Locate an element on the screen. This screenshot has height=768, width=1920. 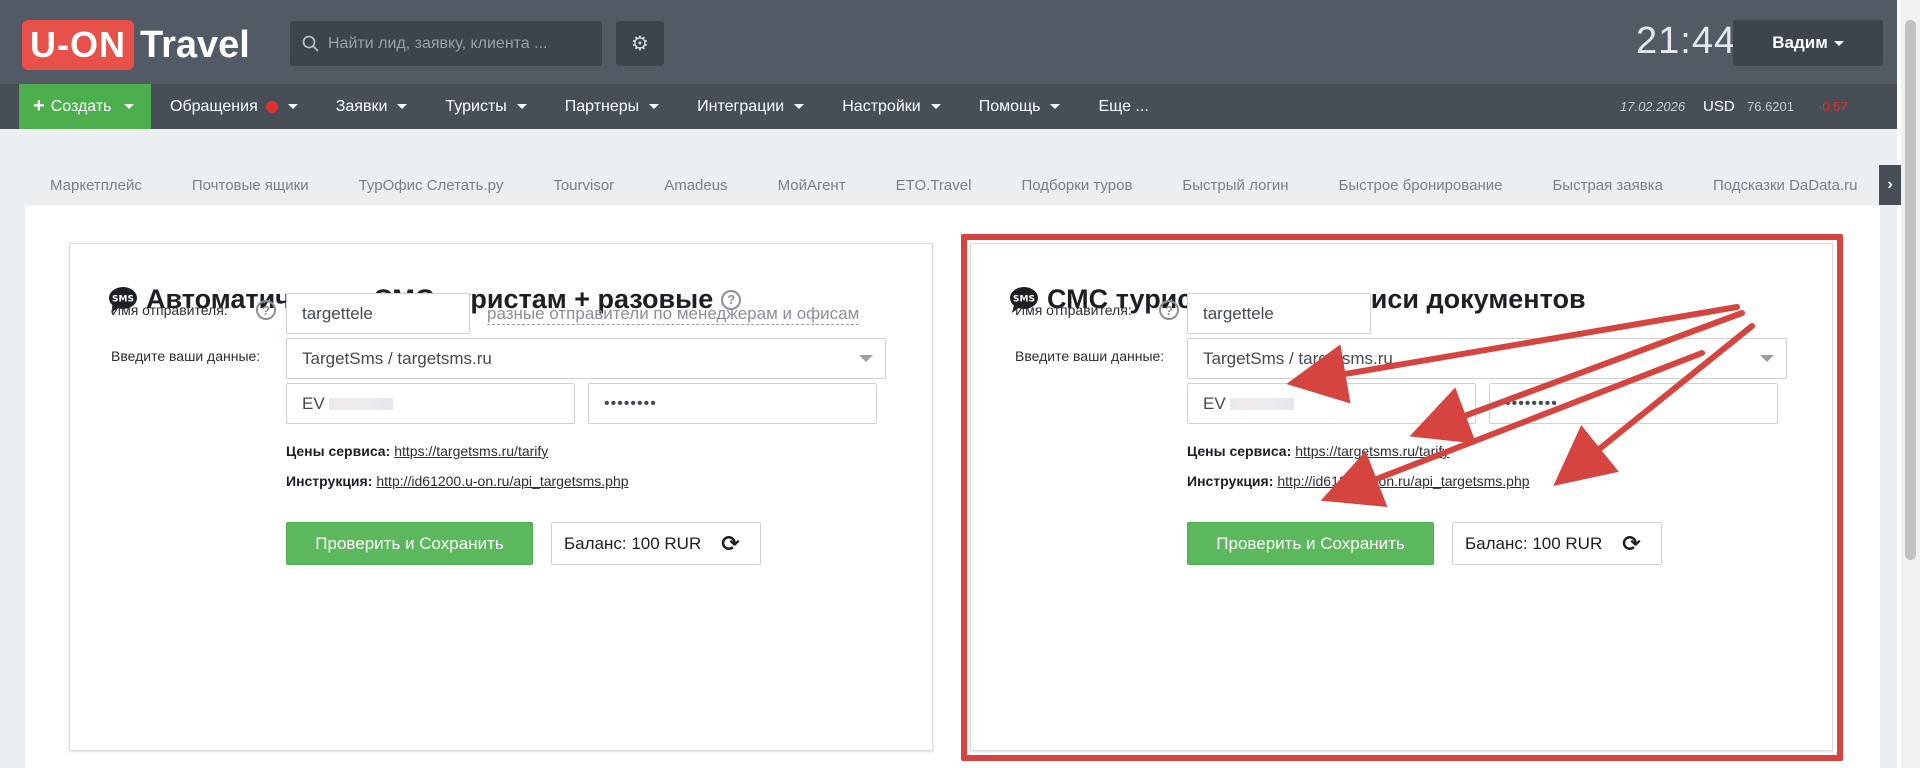
login-value: EV is located at coordinates (1214, 403).